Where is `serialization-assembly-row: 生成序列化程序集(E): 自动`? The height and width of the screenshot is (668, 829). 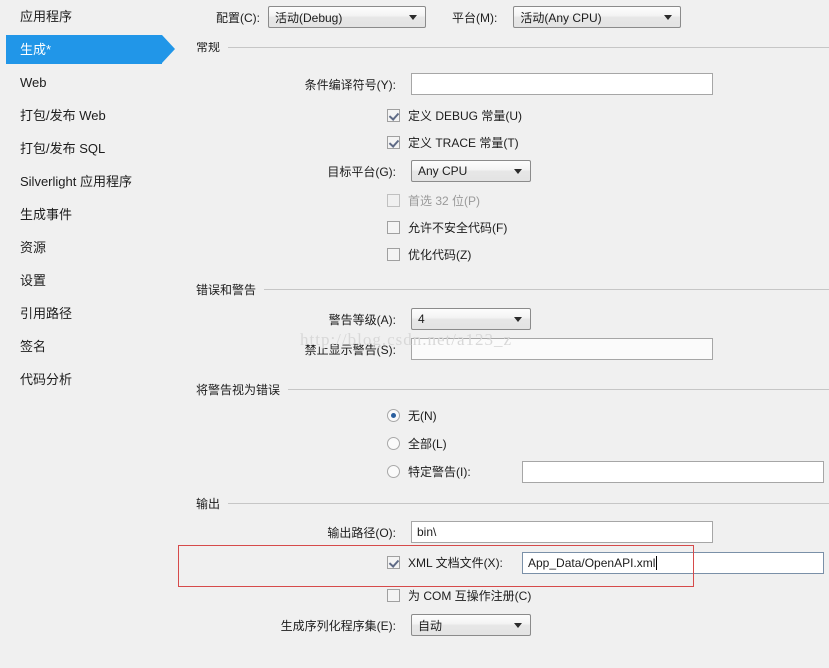 serialization-assembly-row: 生成序列化程序集(E): 自动 is located at coordinates (381, 625).